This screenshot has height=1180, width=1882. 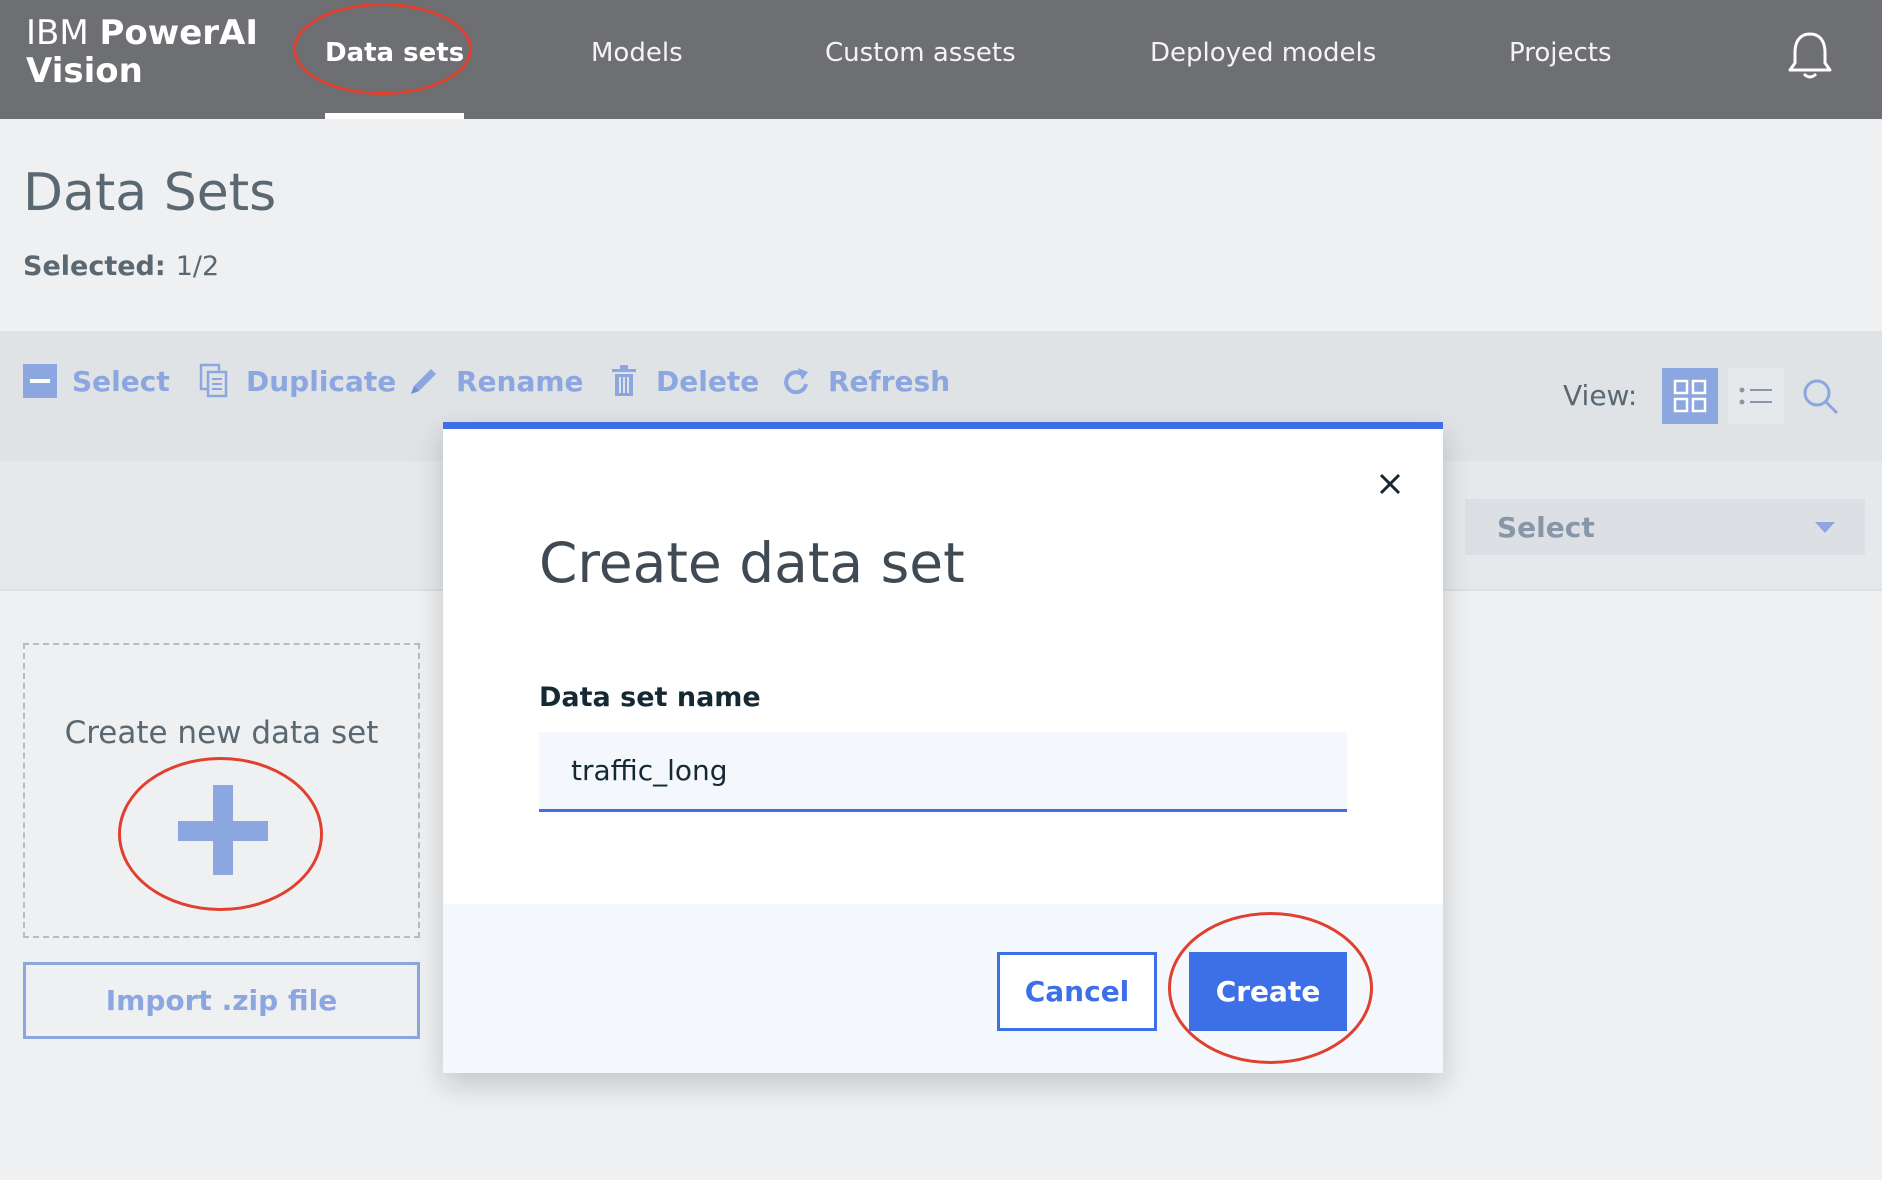 I want to click on brand-name: PowerAI, so click(x=178, y=33).